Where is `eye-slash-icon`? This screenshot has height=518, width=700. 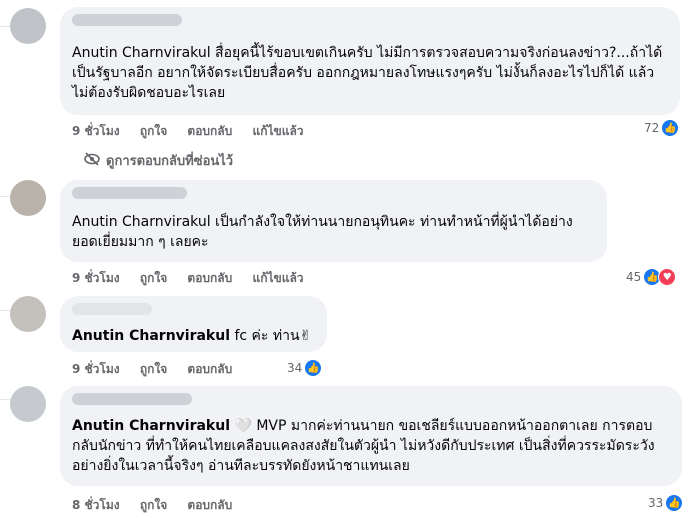
eye-slash-icon is located at coordinates (92, 160).